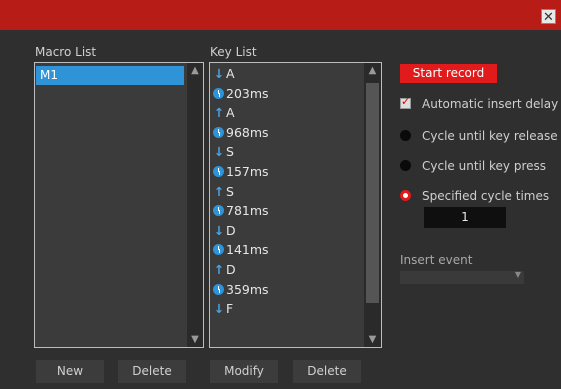 This screenshot has width=561, height=389. Describe the element at coordinates (448, 73) in the screenshot. I see `start-record-button: Start record` at that location.